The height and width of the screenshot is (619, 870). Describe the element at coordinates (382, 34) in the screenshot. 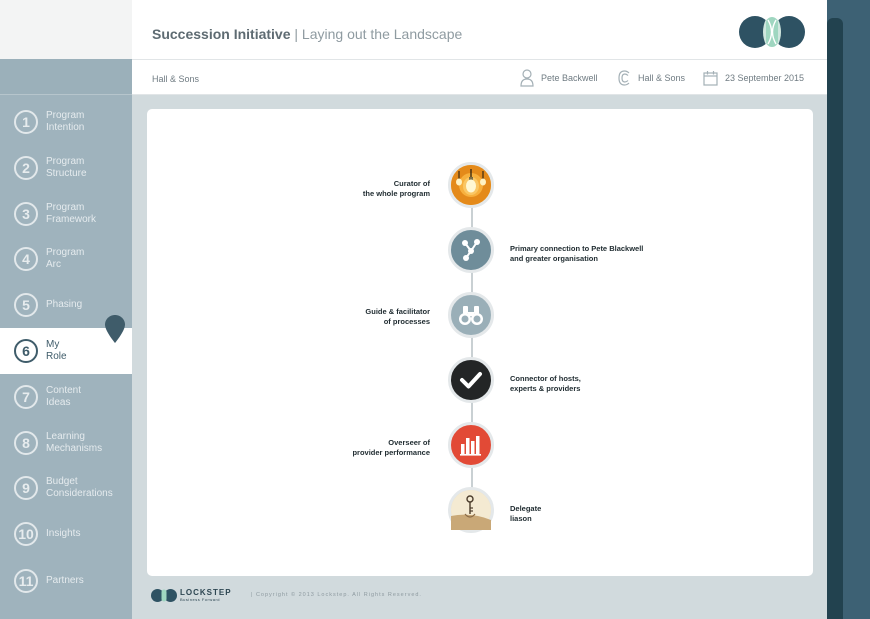

I see `page-title-subtitle: Laying out the Landscape` at that location.